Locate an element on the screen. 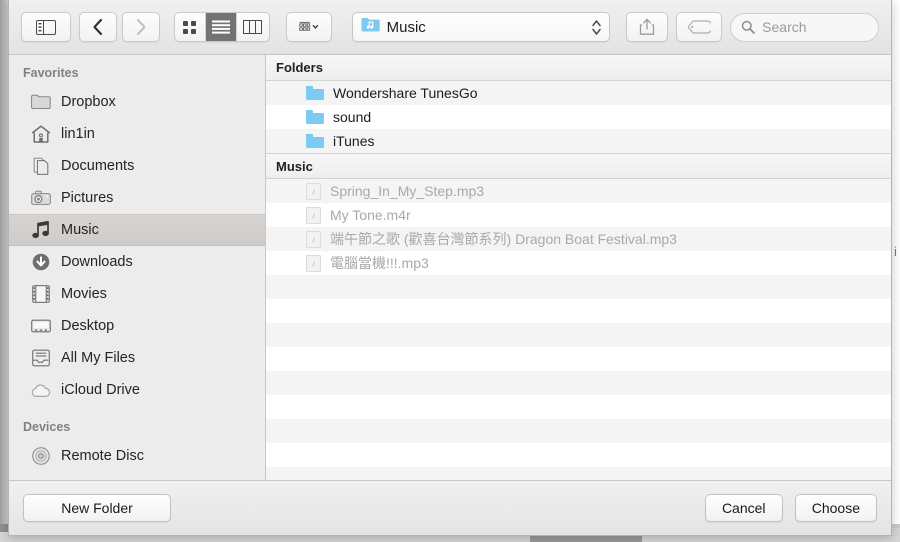  sidebar-toggle-button is located at coordinates (46, 27).